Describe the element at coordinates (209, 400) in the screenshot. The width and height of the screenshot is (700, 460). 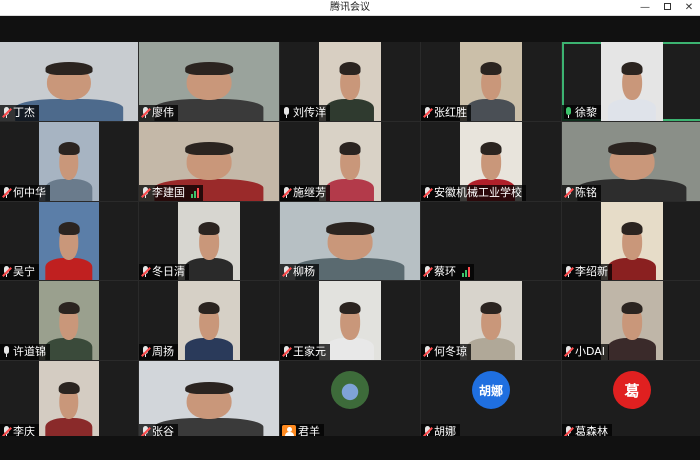
I see `participant-tile: 张谷` at that location.